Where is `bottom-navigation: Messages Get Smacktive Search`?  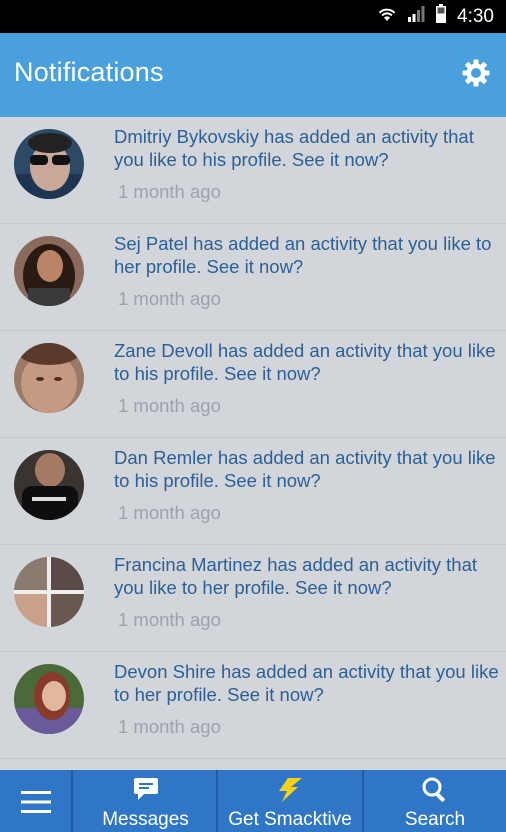
bottom-navigation: Messages Get Smacktive Search is located at coordinates (253, 801).